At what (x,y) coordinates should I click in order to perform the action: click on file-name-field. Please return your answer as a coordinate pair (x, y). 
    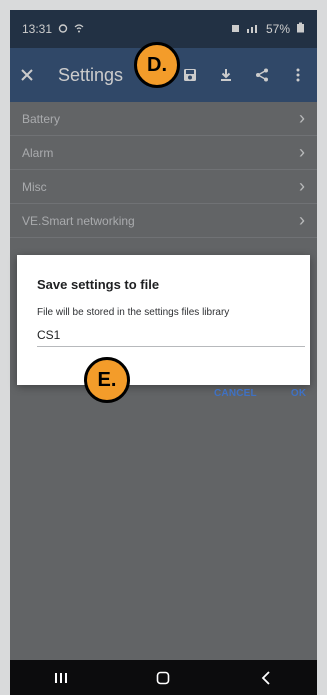
    Looking at the image, I should click on (171, 336).